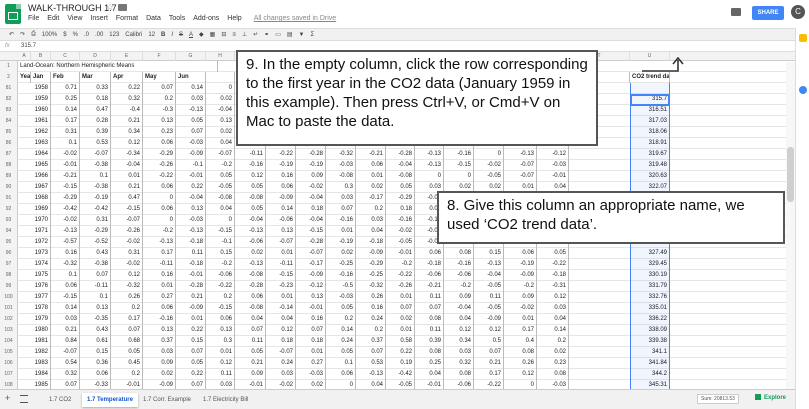  What do you see at coordinates (28, 46) in the screenshot?
I see `formula-input: 315.7` at bounding box center [28, 46].